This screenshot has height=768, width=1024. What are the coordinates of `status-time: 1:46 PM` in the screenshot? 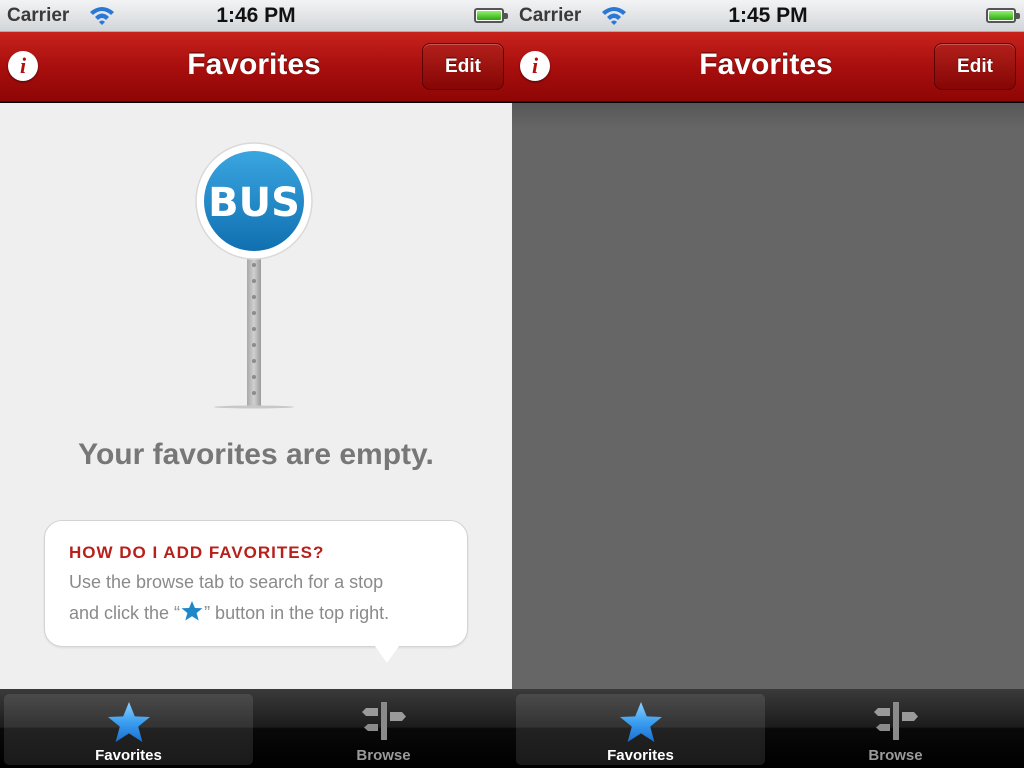 It's located at (256, 15).